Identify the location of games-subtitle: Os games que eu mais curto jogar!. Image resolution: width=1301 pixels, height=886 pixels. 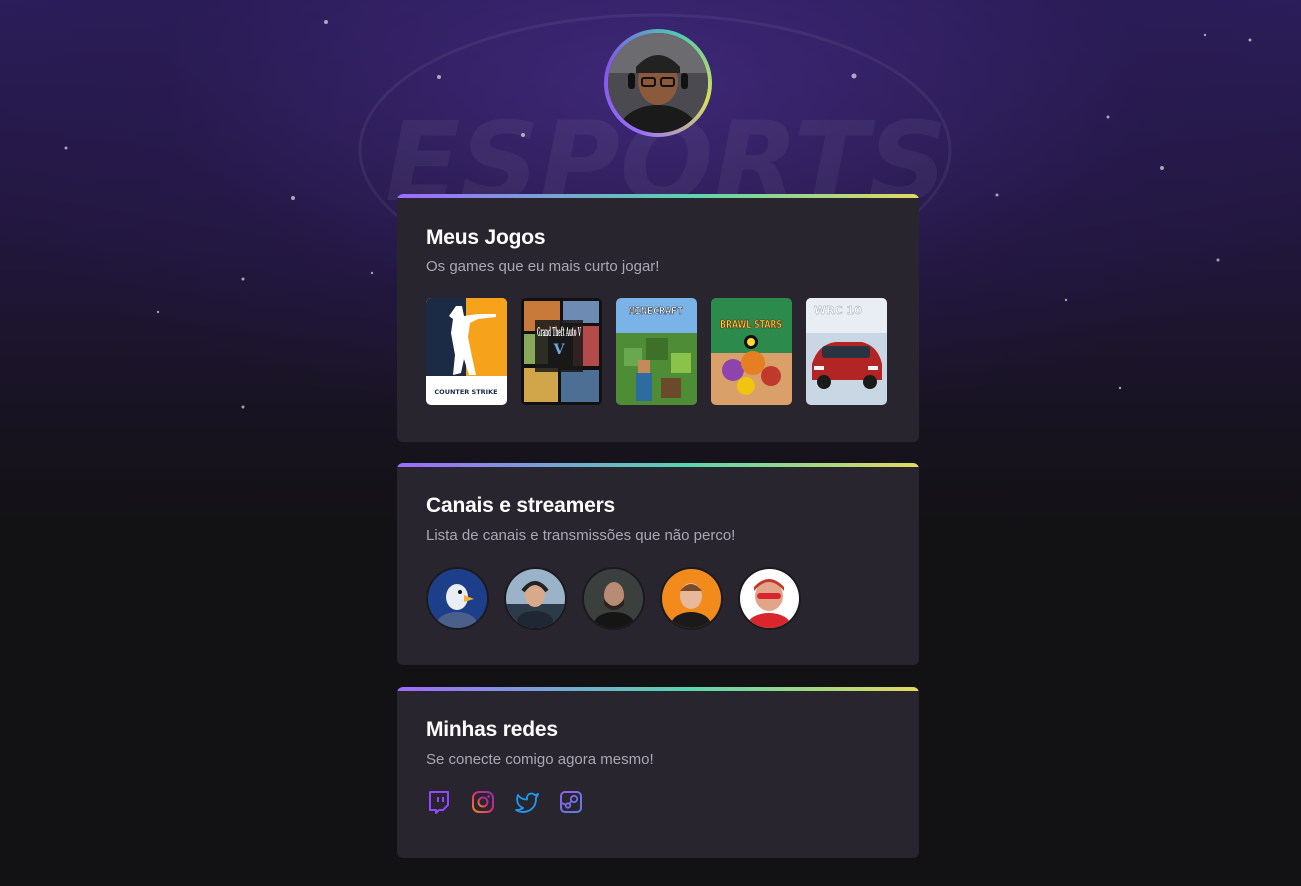
(543, 266).